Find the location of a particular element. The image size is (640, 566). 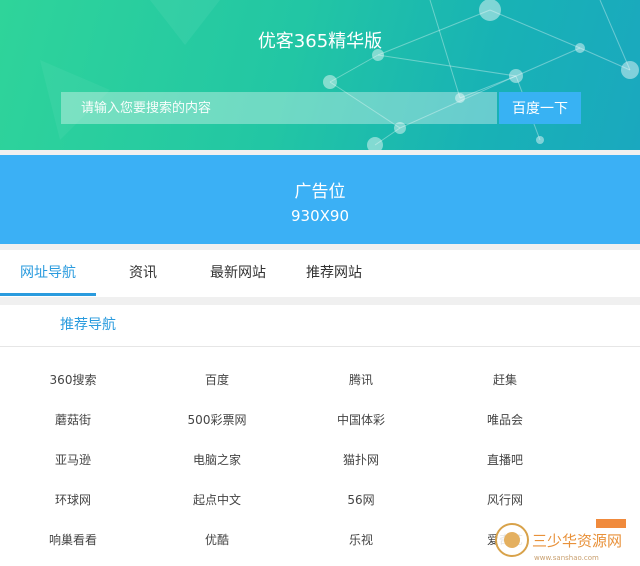

watermark-url: www.sanshao.com is located at coordinates (566, 558).